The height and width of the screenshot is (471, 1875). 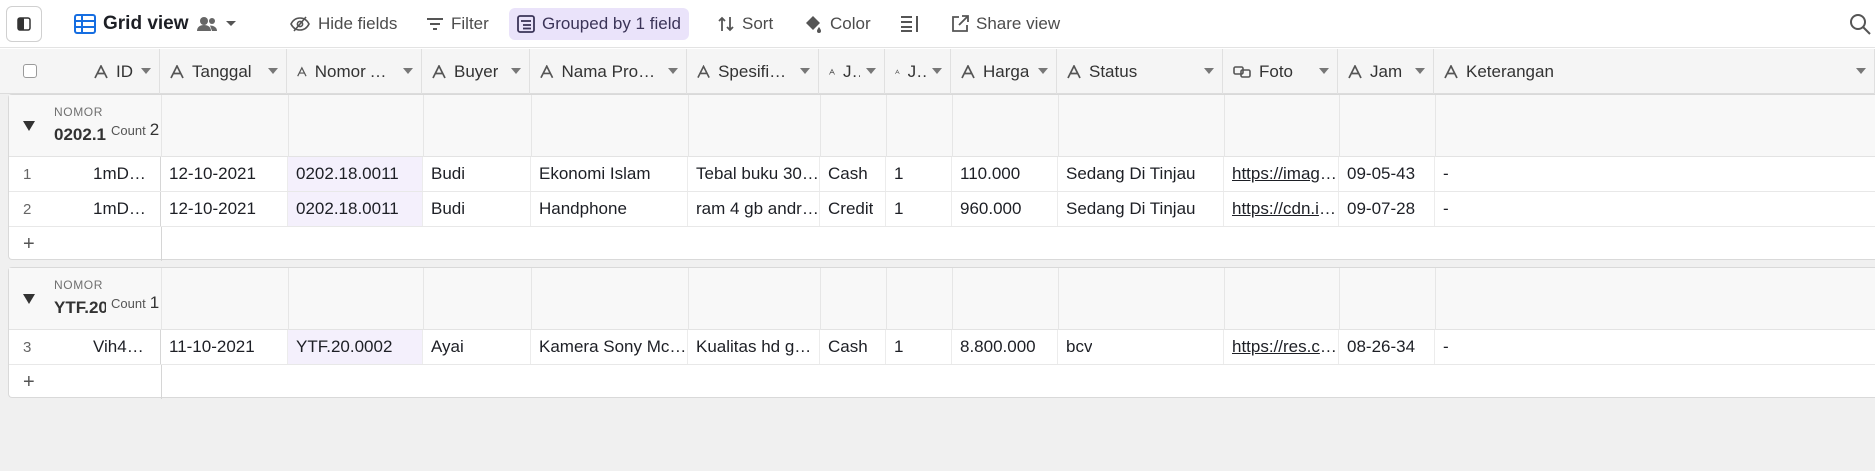 I want to click on column-header-foto: Foto, so click(x=1280, y=71).